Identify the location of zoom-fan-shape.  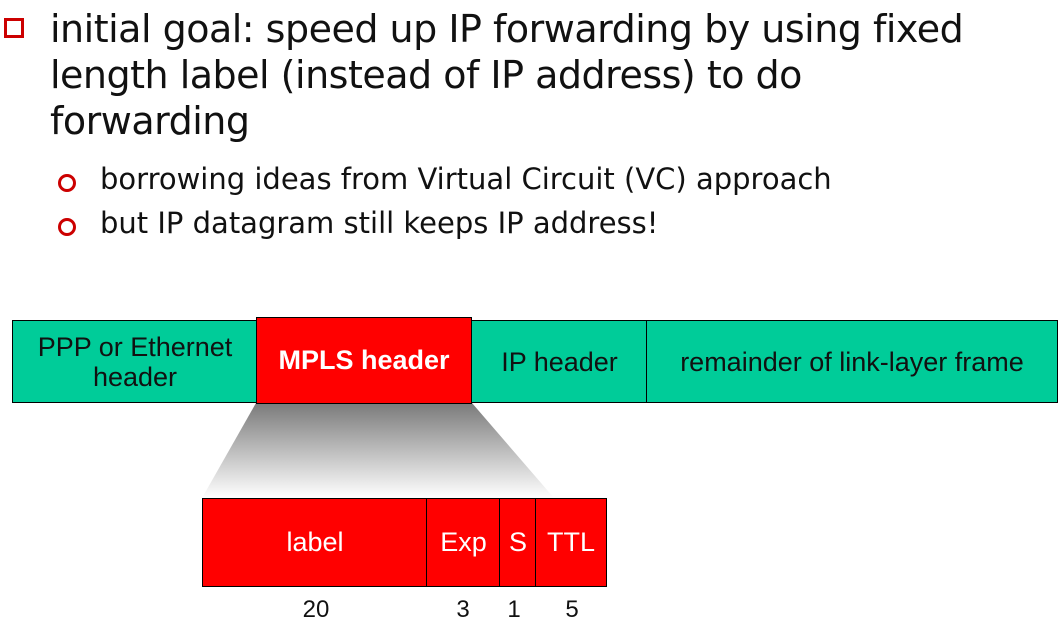
(378, 450).